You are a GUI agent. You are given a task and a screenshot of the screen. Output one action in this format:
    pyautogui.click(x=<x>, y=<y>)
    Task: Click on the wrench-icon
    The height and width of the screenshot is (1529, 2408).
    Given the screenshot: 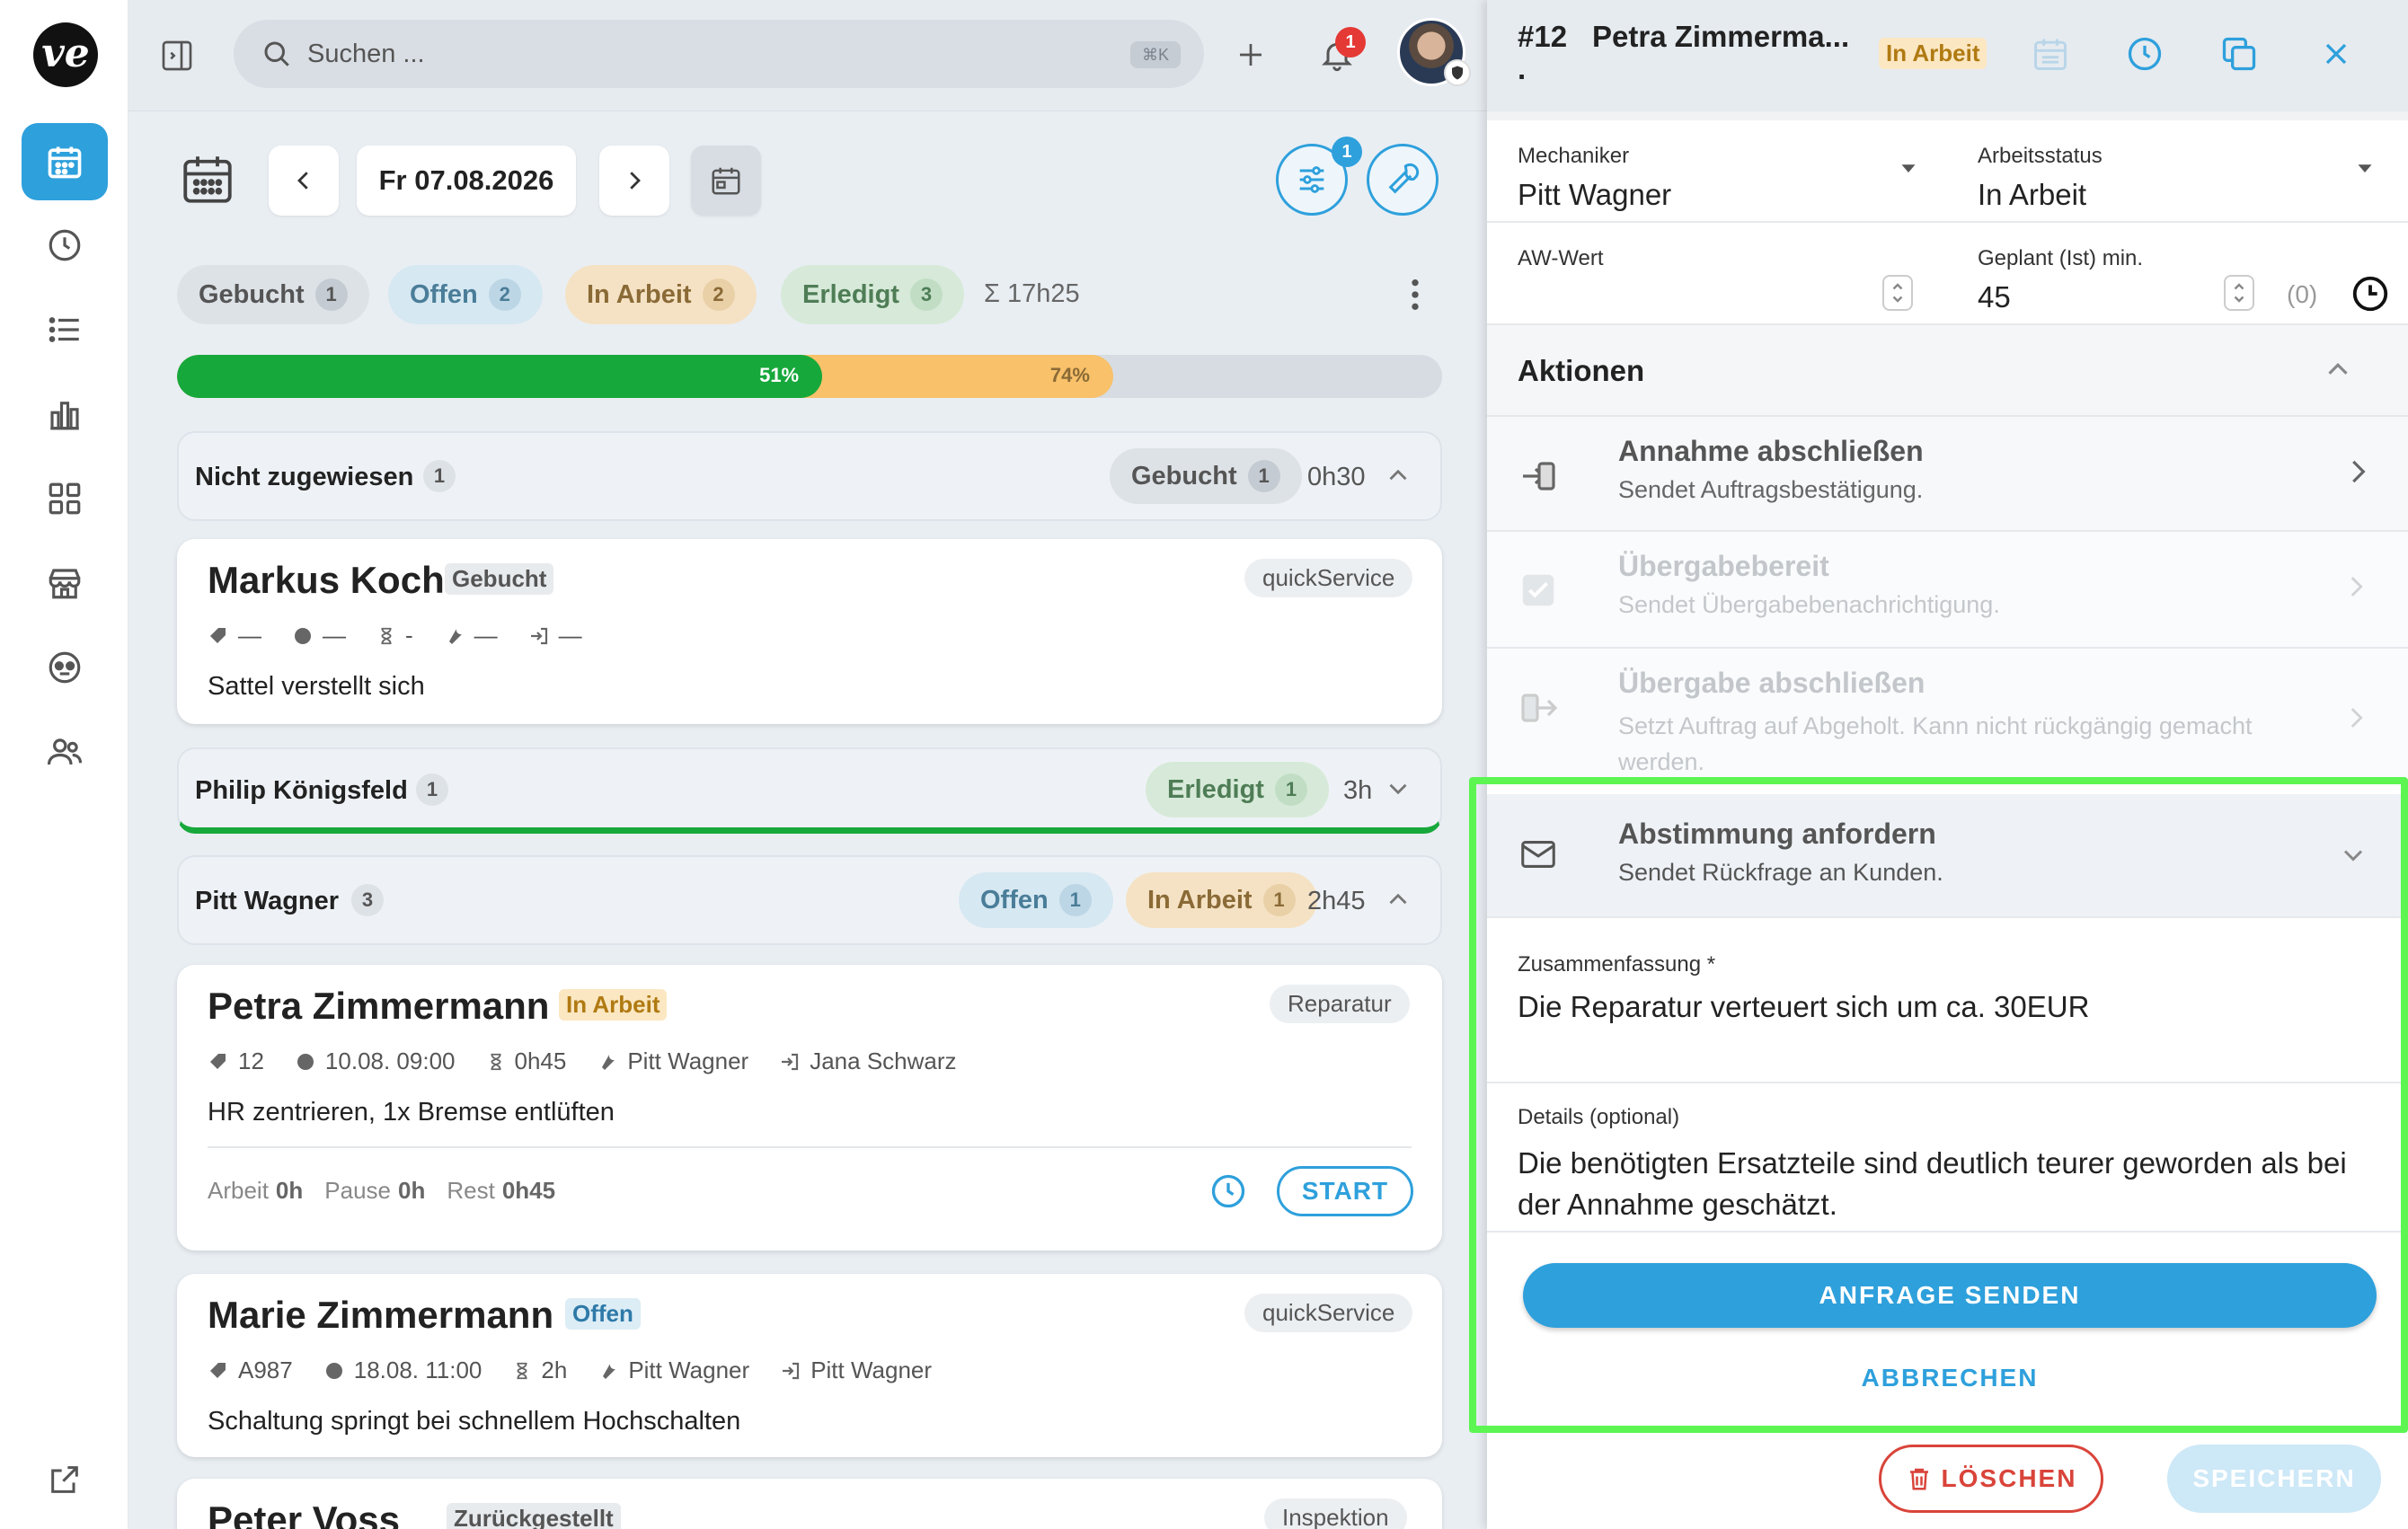 What is the action you would take?
    pyautogui.click(x=1403, y=180)
    